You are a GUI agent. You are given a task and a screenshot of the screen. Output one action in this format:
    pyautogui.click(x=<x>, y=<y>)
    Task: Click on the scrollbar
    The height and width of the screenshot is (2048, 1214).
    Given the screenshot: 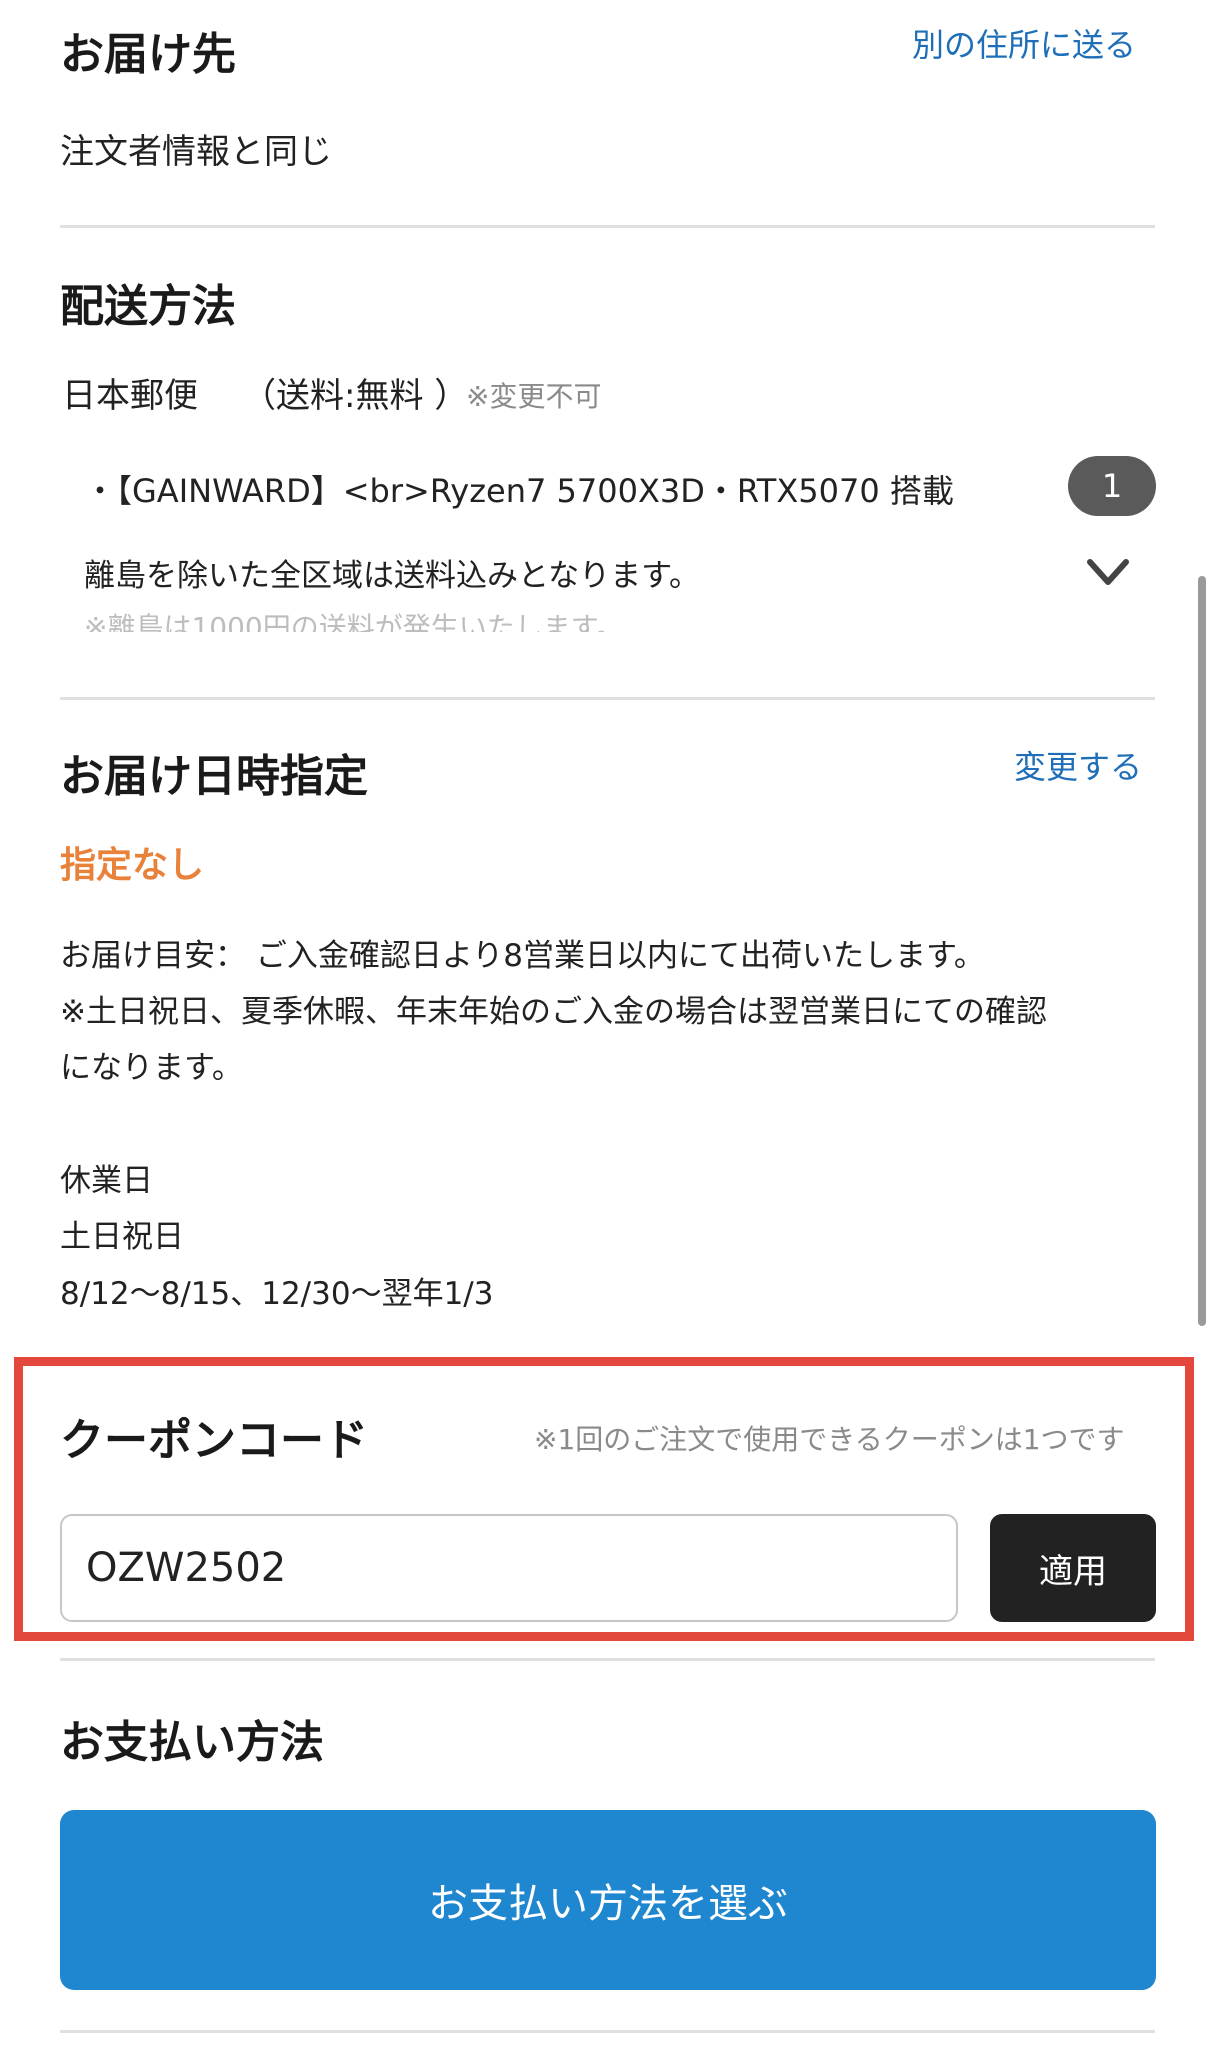 What is the action you would take?
    pyautogui.click(x=1202, y=951)
    